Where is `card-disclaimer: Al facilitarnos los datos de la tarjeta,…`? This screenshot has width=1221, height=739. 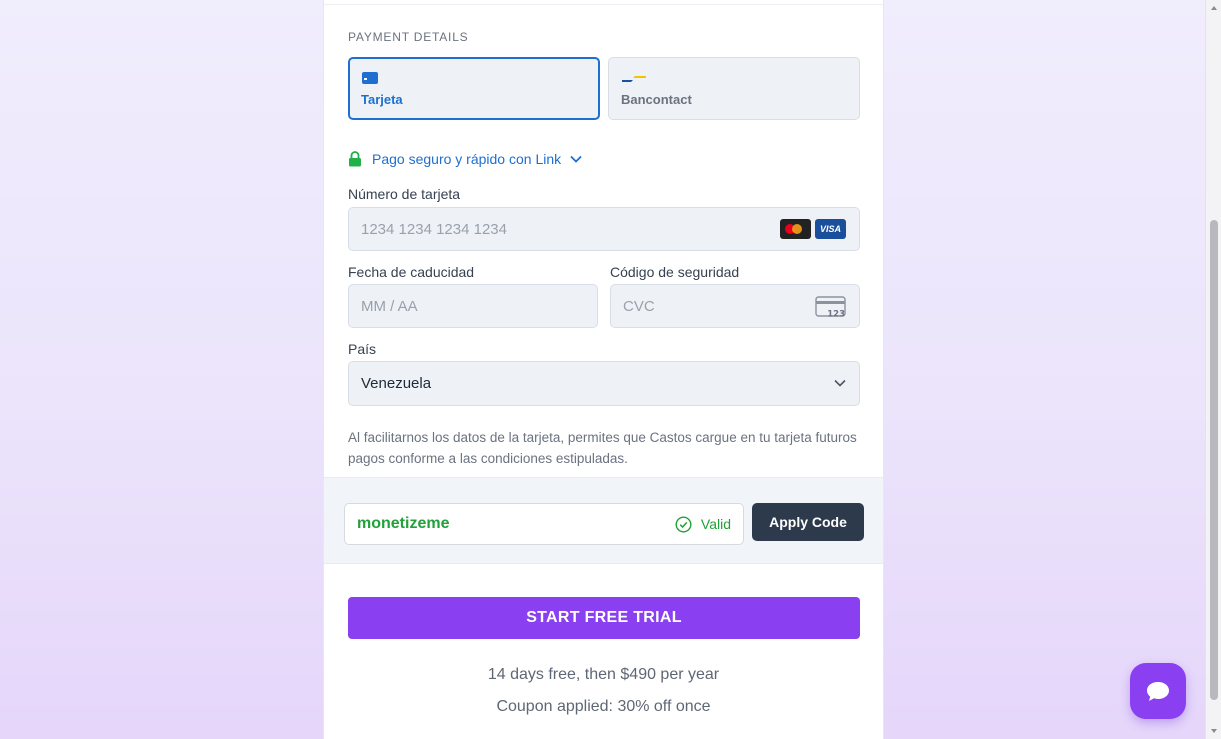
card-disclaimer: Al facilitarnos los datos de la tarjeta,… is located at coordinates (602, 448).